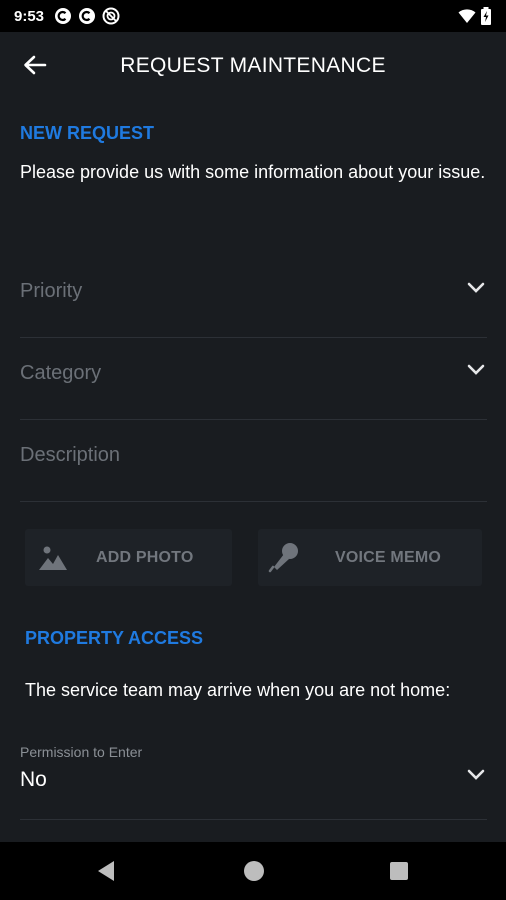 Image resolution: width=506 pixels, height=900 pixels. What do you see at coordinates (53, 558) in the screenshot?
I see `image-icon` at bounding box center [53, 558].